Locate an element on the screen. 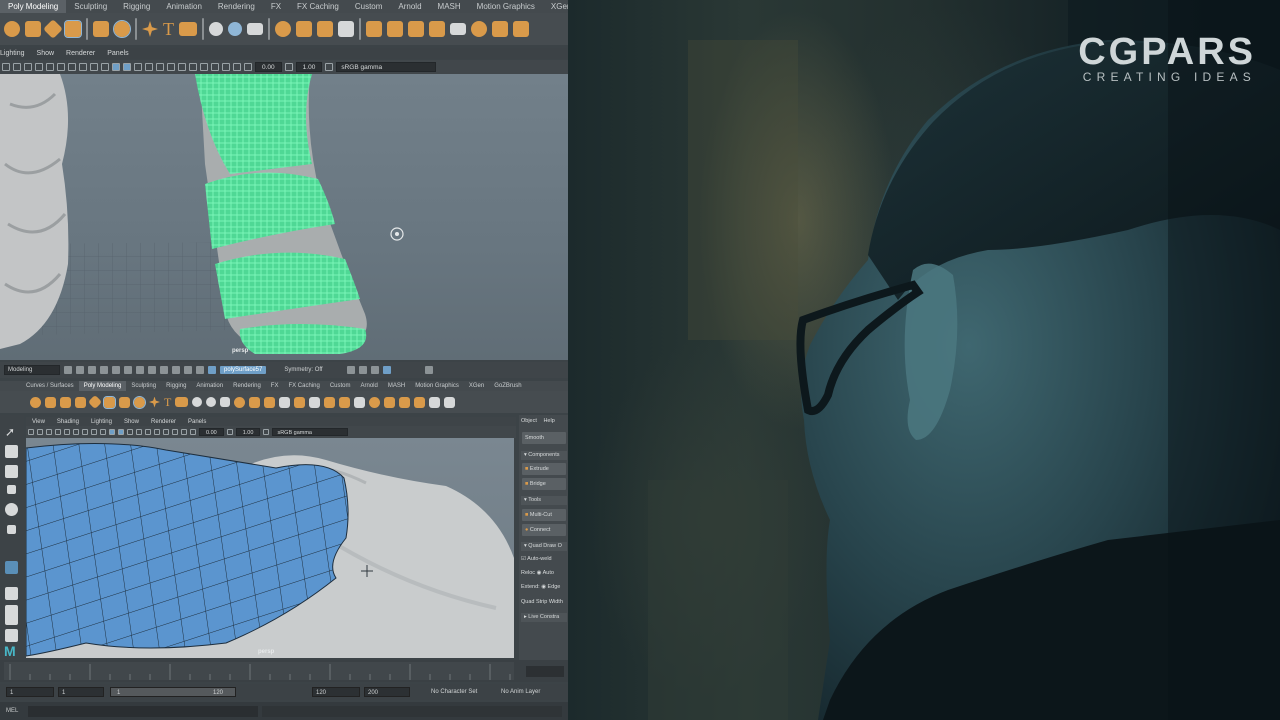 The height and width of the screenshot is (720, 1280). viewport-persp-bottom: persp is located at coordinates (270, 548).